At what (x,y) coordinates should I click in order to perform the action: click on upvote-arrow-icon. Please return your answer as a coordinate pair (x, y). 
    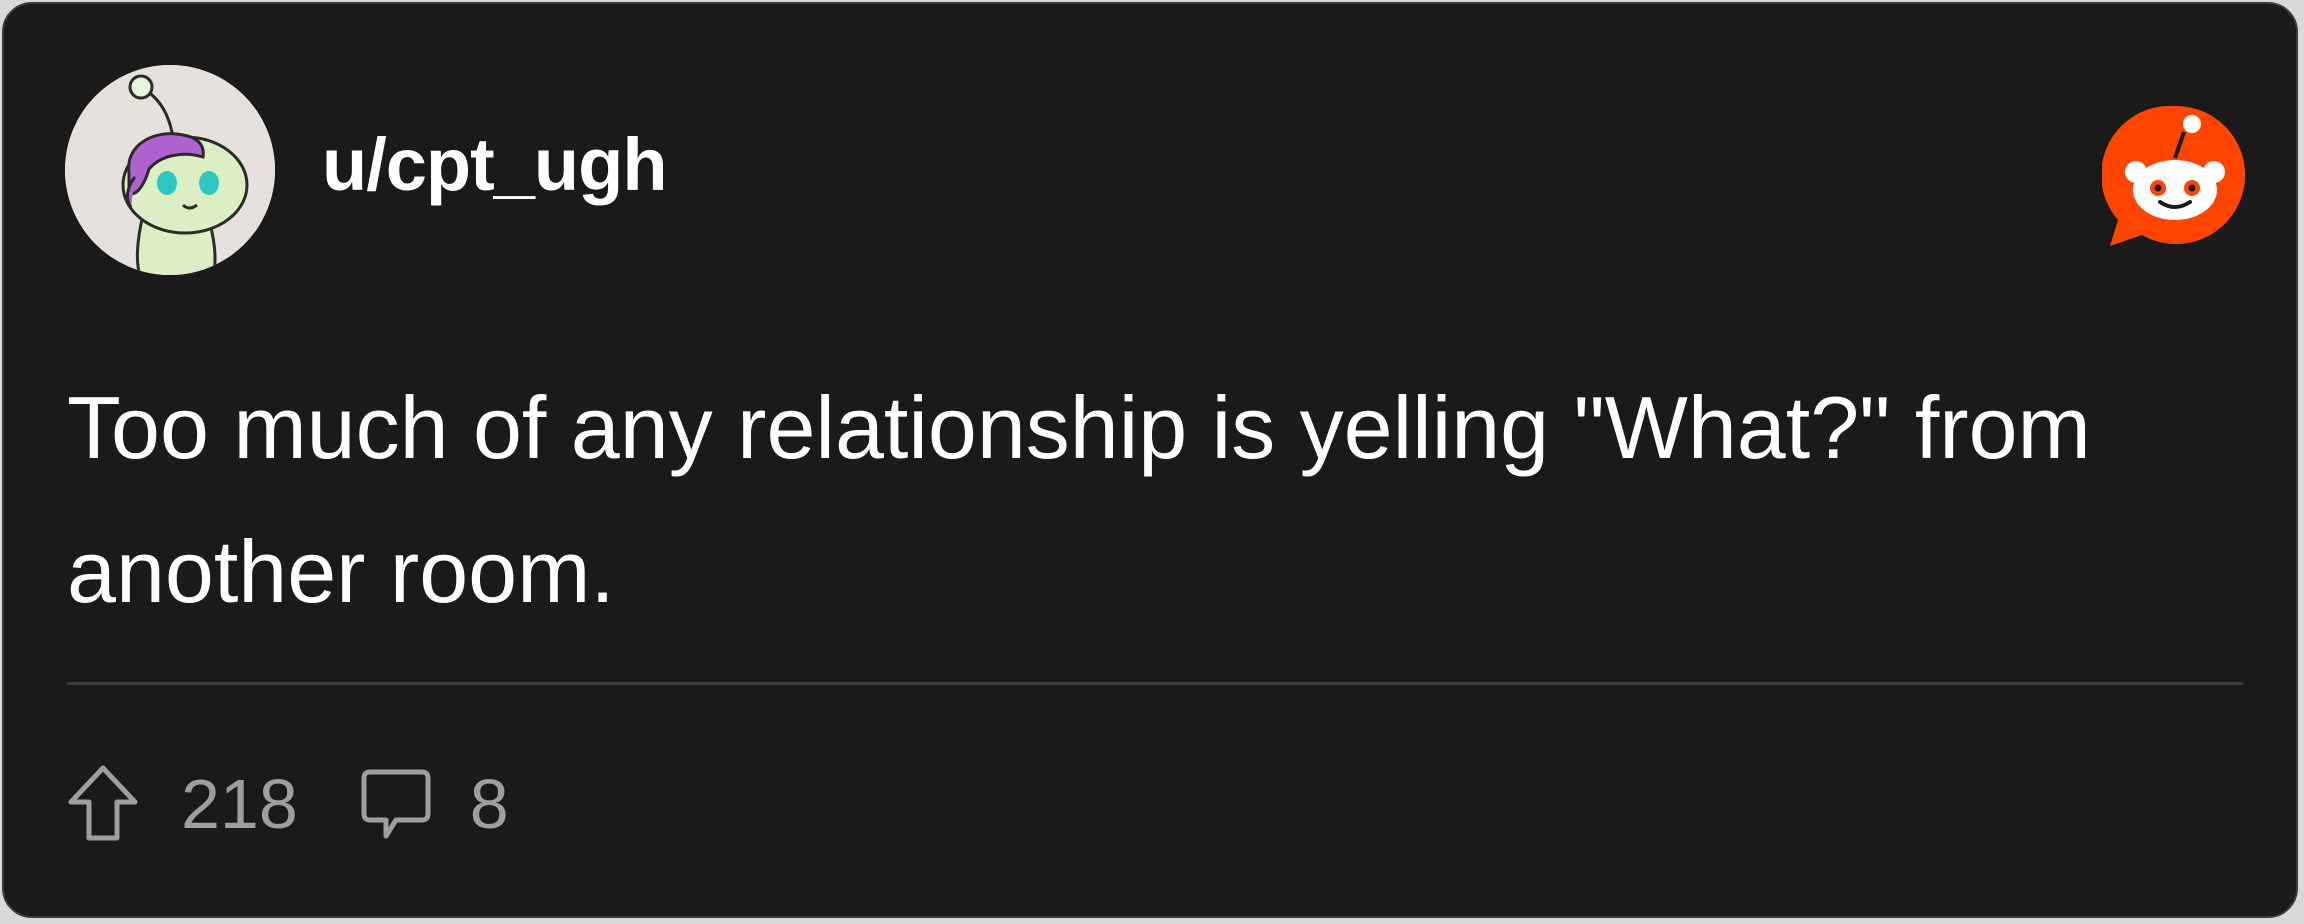
    Looking at the image, I should click on (103, 804).